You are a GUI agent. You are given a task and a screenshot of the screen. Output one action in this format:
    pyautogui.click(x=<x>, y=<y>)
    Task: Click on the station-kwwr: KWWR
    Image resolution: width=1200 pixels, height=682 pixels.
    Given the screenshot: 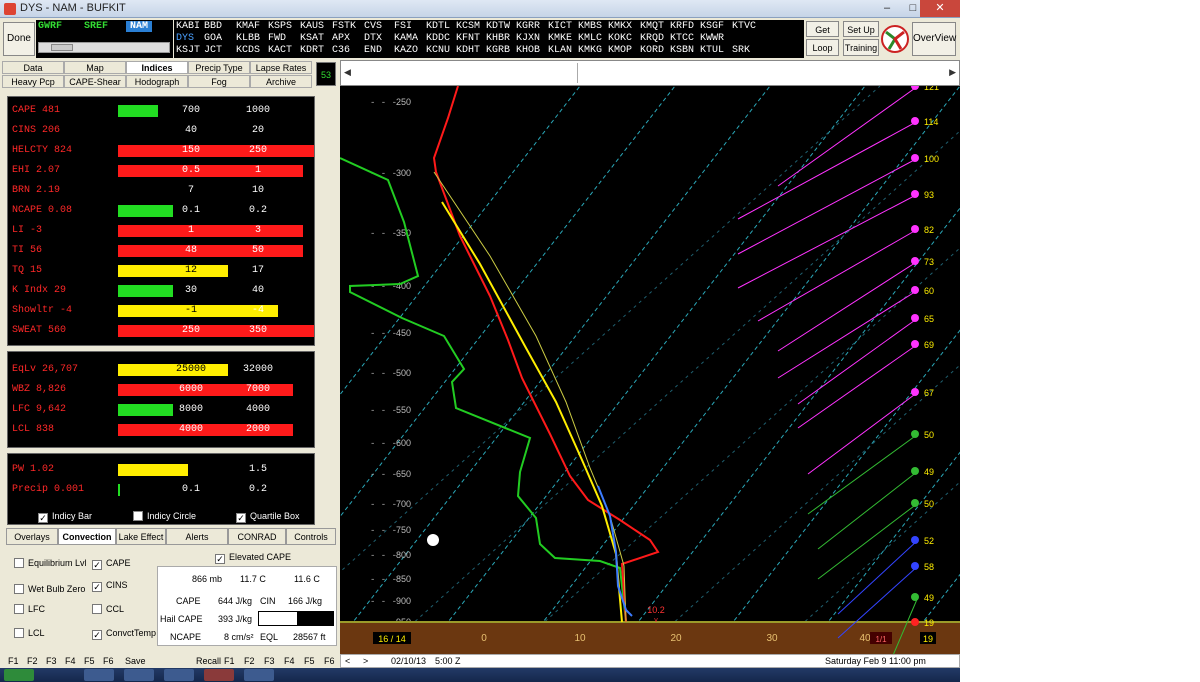 What is the action you would take?
    pyautogui.click(x=712, y=39)
    